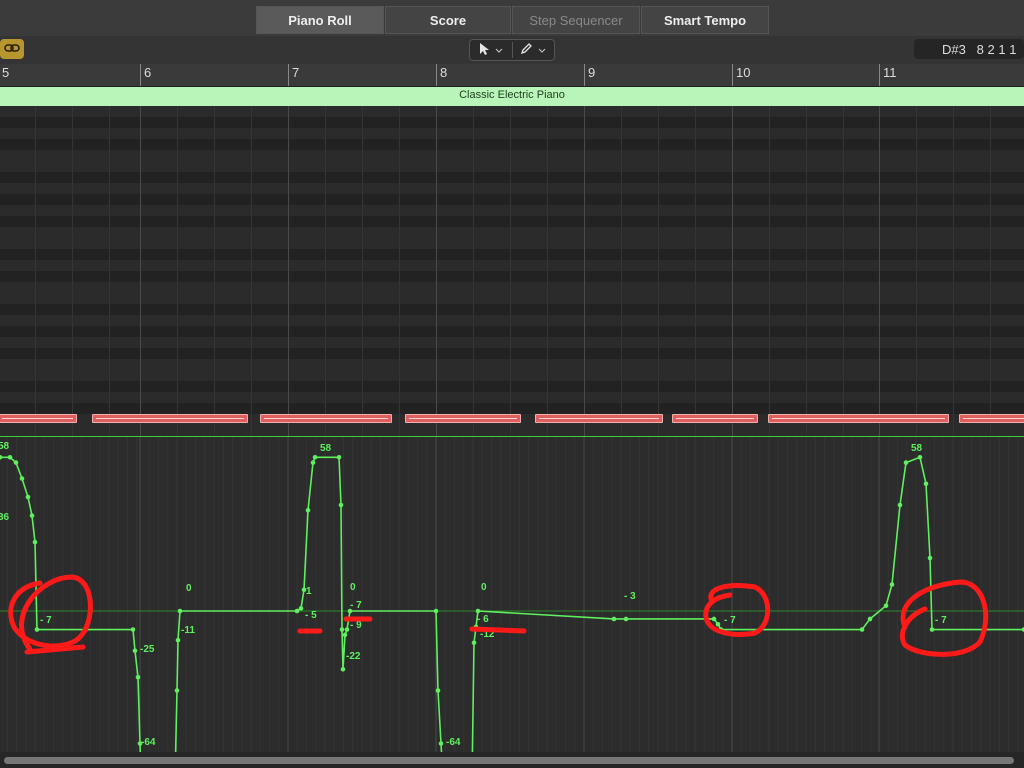 This screenshot has width=1024, height=768. Describe the element at coordinates (498, 630) in the screenshot. I see `annotation-dash` at that location.